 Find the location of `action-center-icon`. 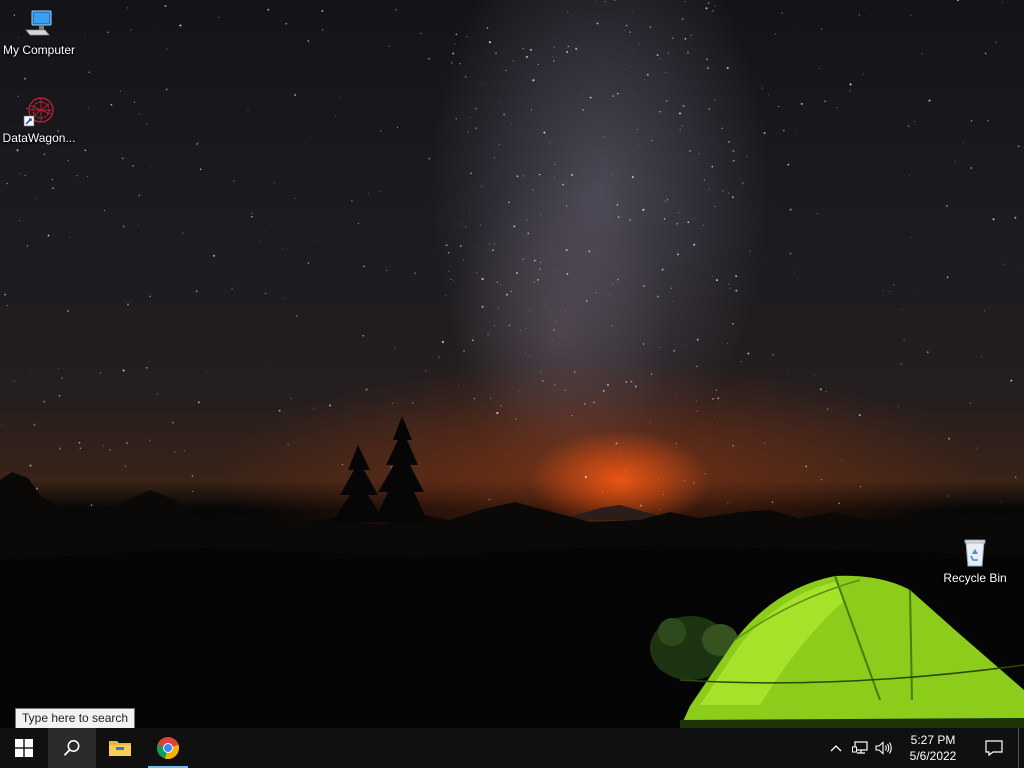

action-center-icon is located at coordinates (994, 748).